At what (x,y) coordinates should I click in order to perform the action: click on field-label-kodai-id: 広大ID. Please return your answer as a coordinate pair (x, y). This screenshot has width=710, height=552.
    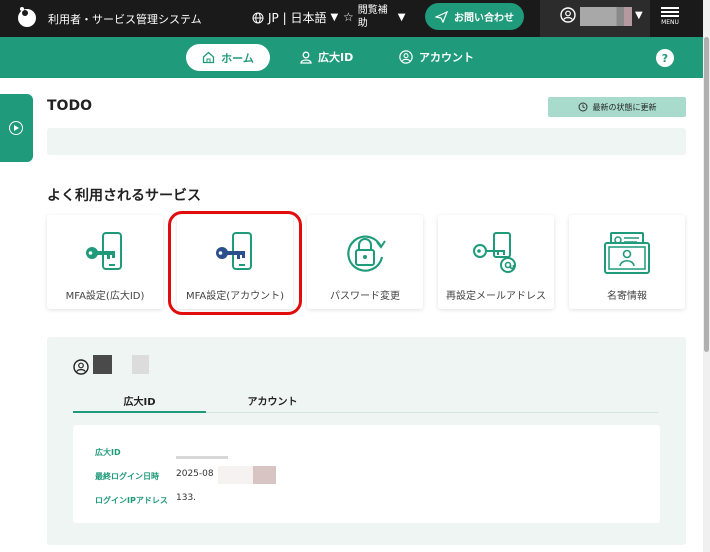
    Looking at the image, I should click on (108, 452).